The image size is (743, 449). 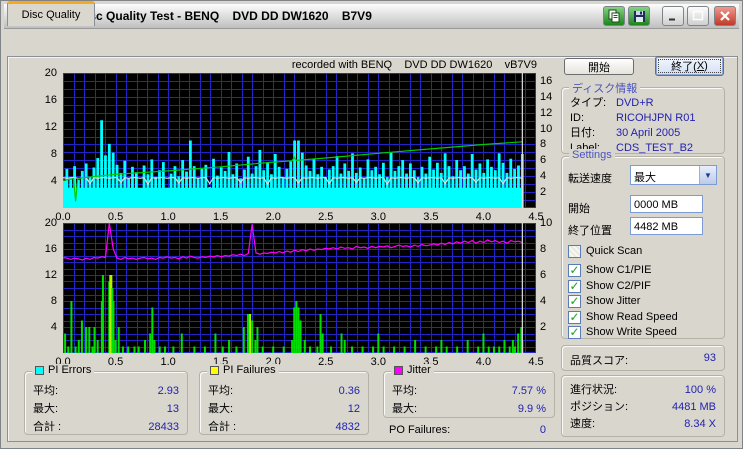 What do you see at coordinates (163, 427) in the screenshot?
I see `stat-row-value: 28433` at bounding box center [163, 427].